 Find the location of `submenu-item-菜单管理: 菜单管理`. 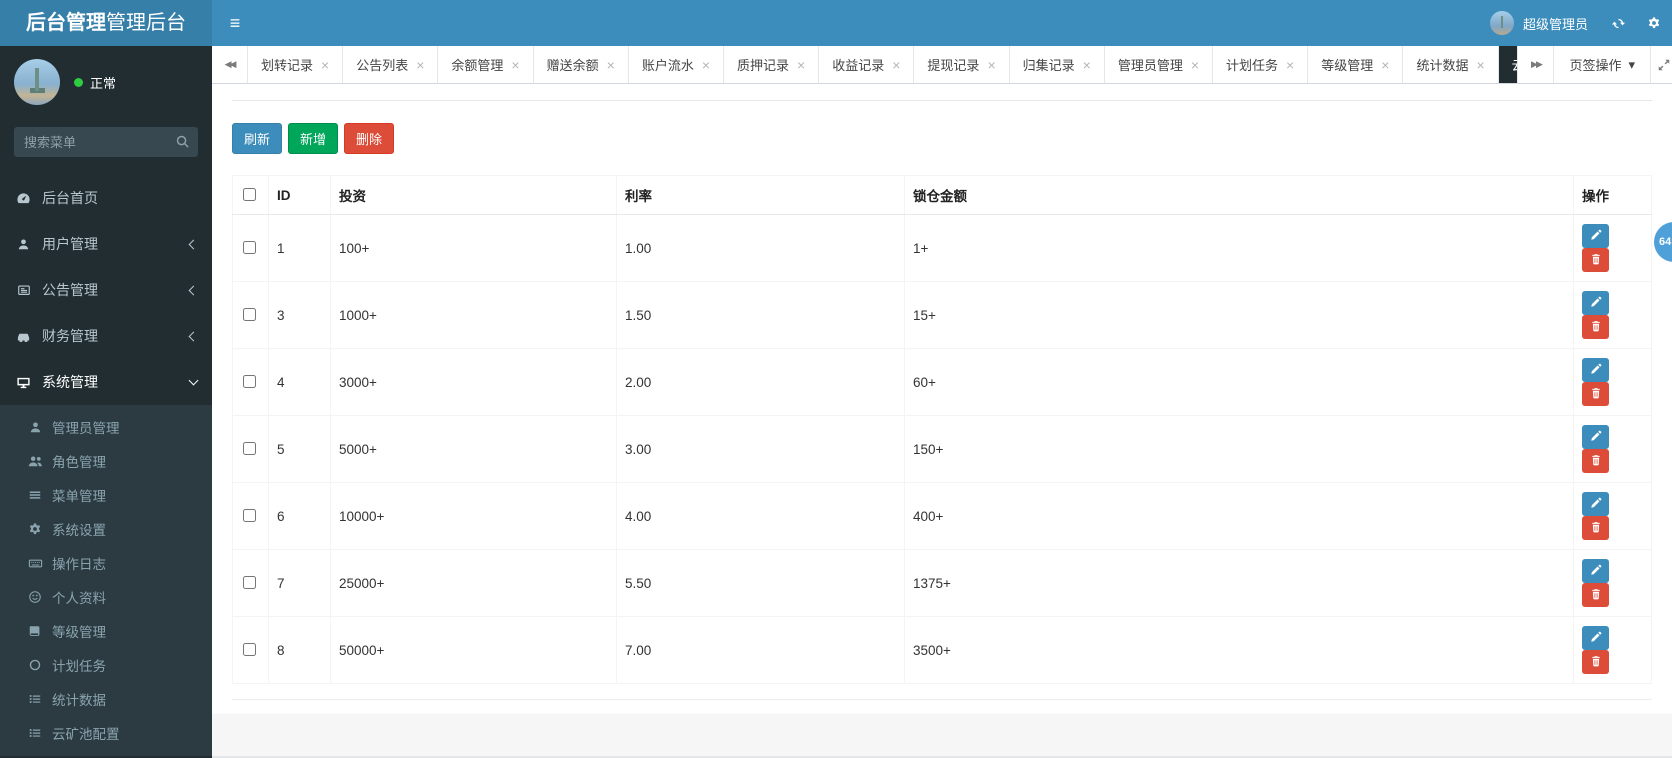

submenu-item-菜单管理: 菜单管理 is located at coordinates (106, 495).